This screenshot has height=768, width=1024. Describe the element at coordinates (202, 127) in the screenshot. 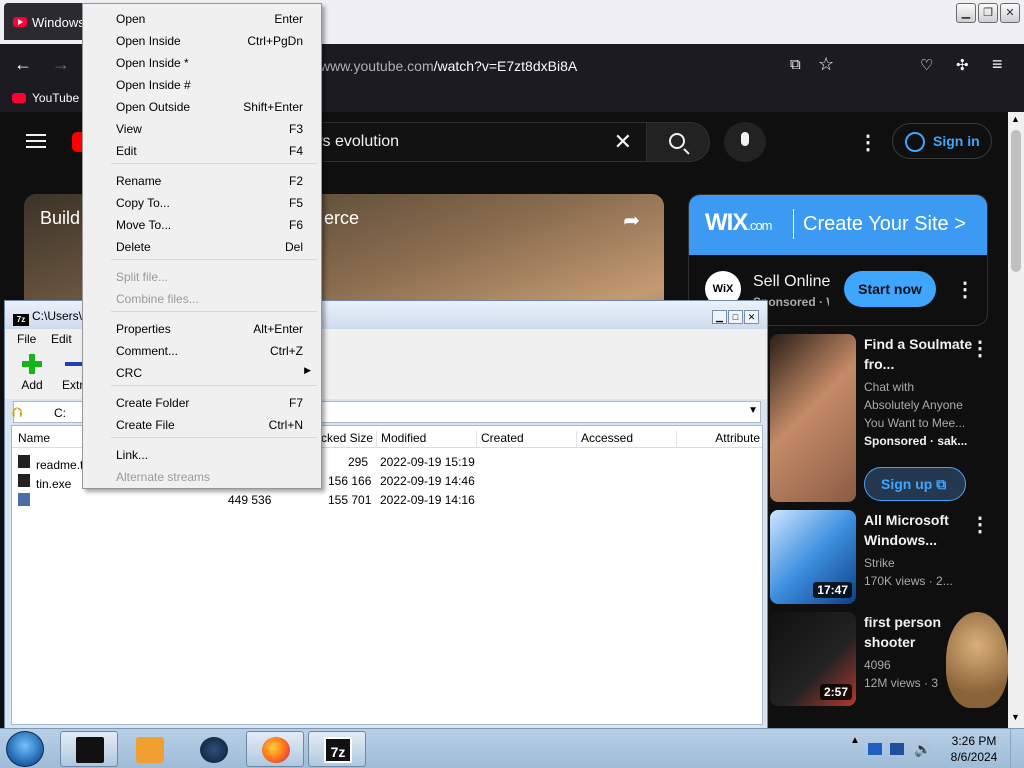

I see `menu-item-view: View F3` at that location.